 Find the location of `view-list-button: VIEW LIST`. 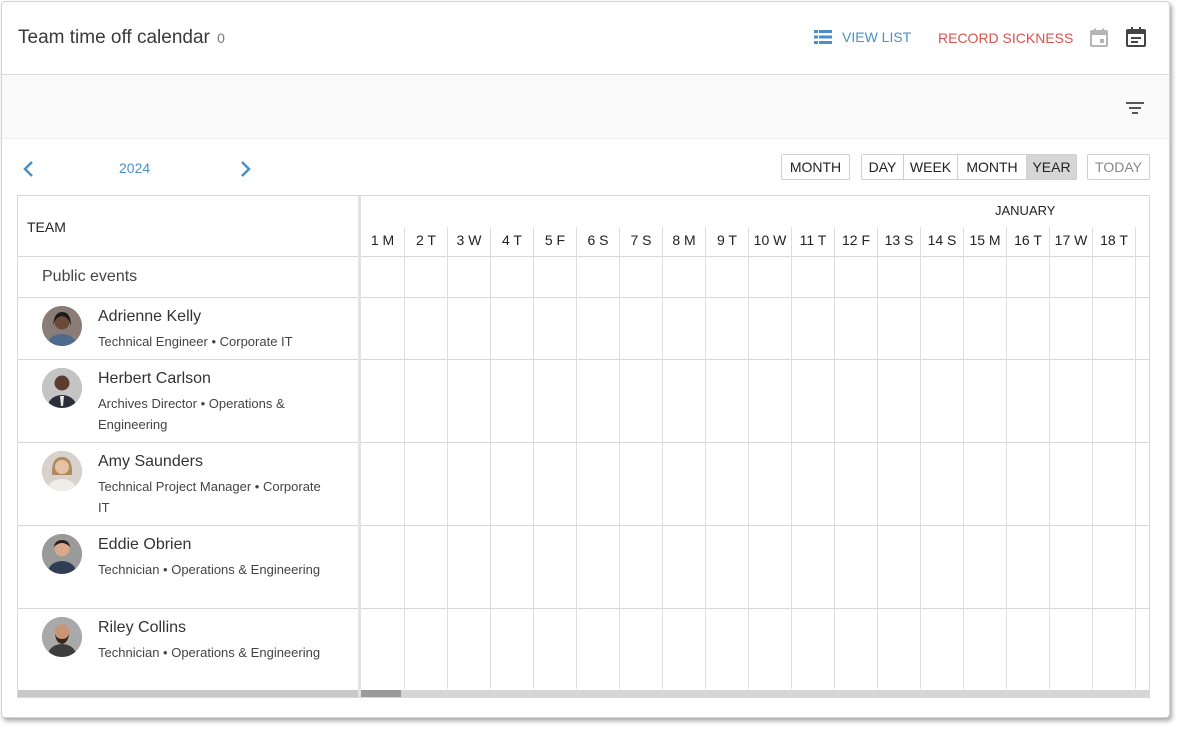

view-list-button: VIEW LIST is located at coordinates (862, 37).